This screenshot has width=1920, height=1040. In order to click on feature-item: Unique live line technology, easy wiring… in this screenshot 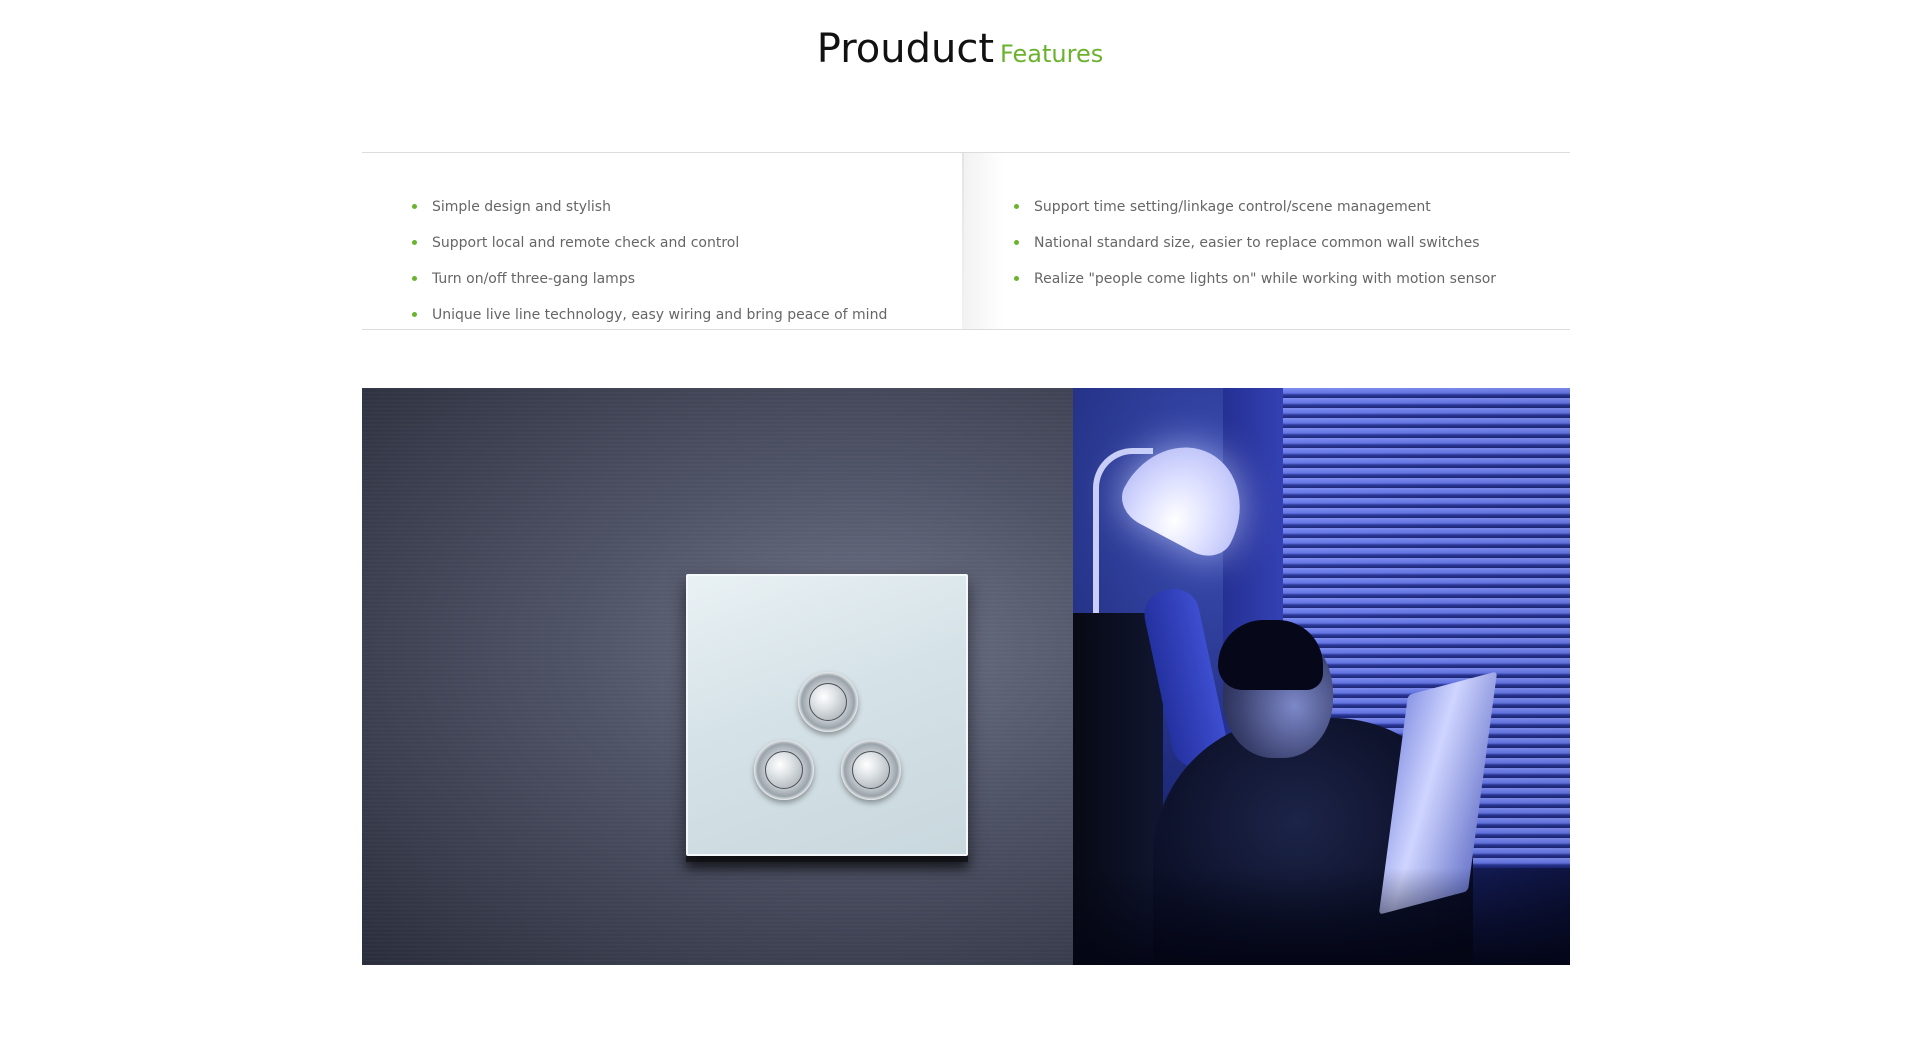, I will do `click(649, 325)`.